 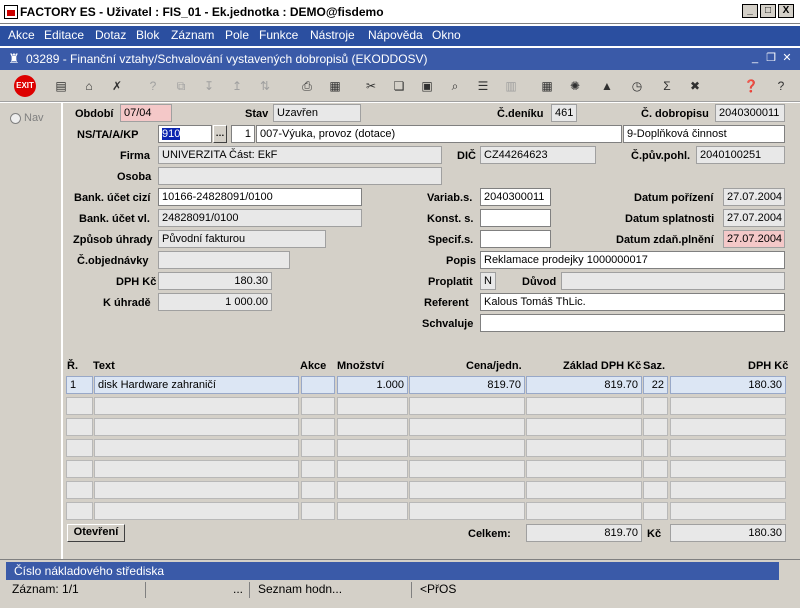 I want to click on excel-icon: ✖, so click(x=695, y=86).